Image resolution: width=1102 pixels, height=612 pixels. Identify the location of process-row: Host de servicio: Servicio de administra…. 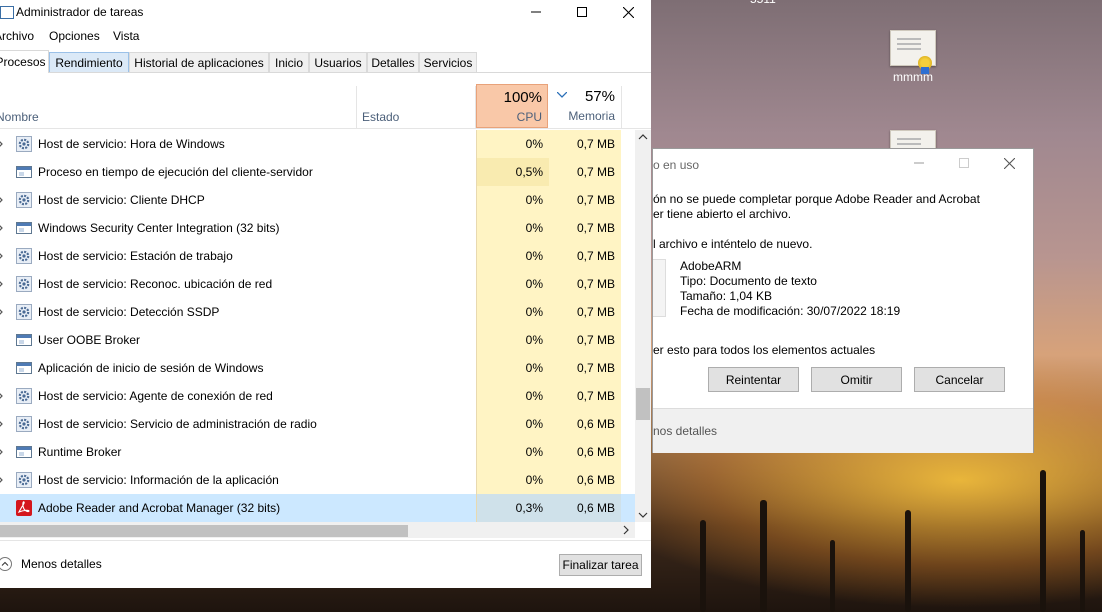
(317, 424).